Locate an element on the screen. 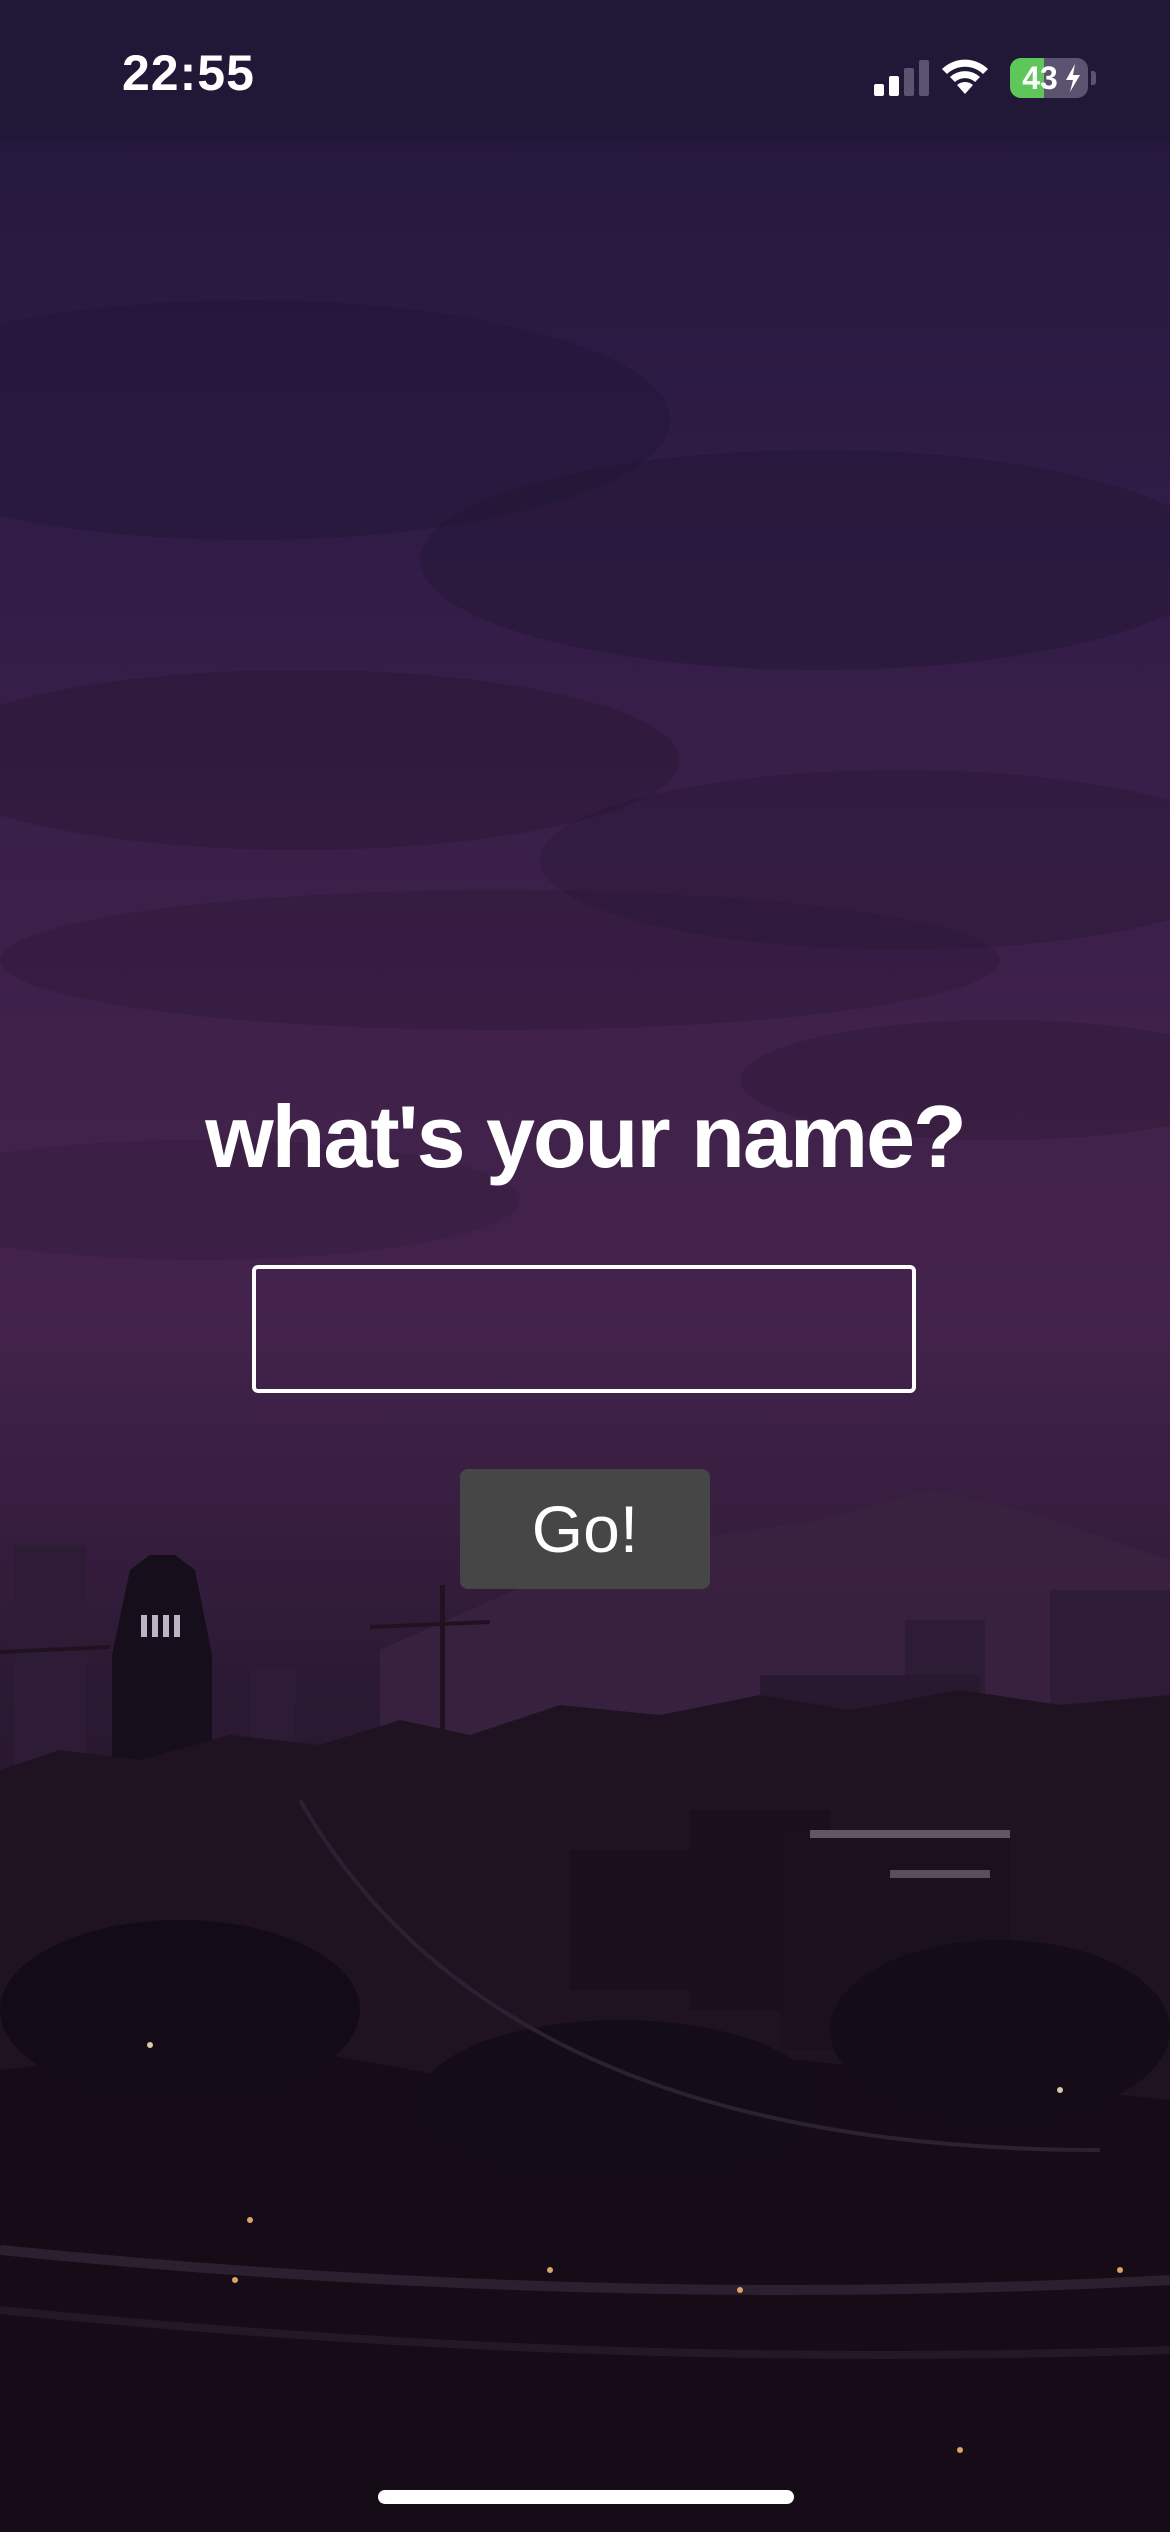  home-indicator is located at coordinates (586, 2497).